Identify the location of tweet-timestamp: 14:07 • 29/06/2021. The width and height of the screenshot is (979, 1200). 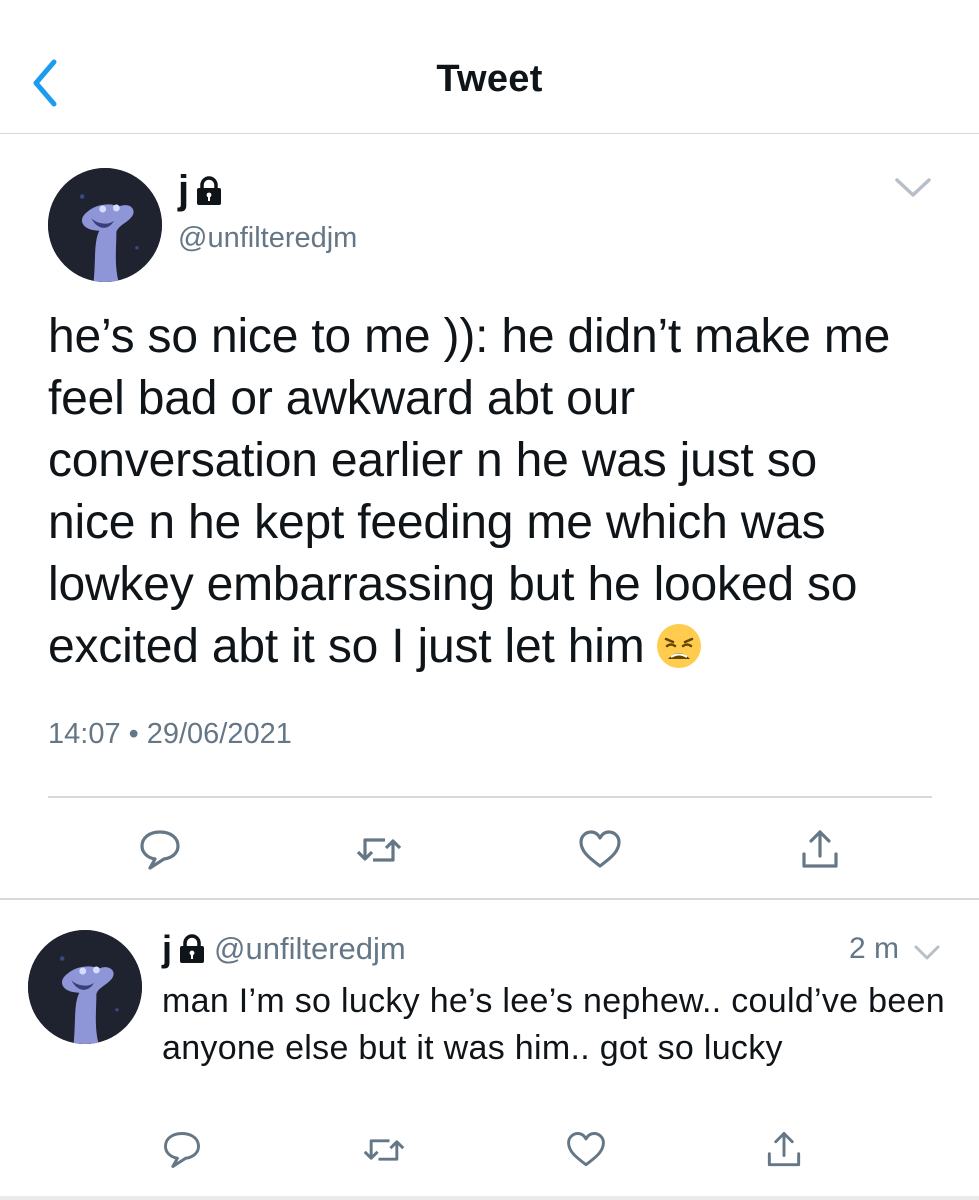
(170, 734).